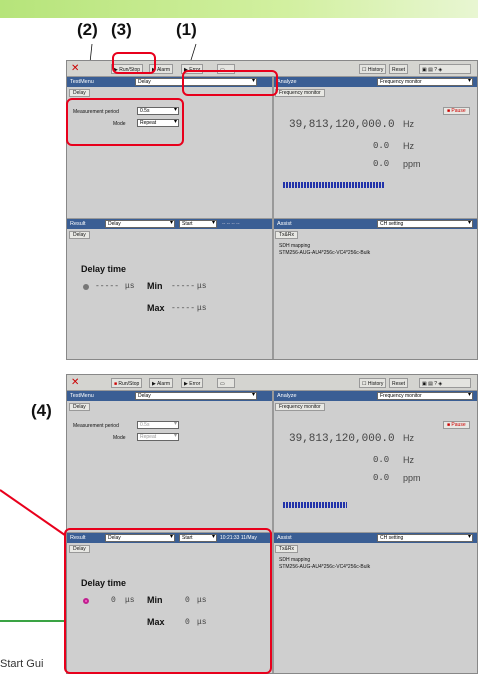  Describe the element at coordinates (226, 383) in the screenshot. I see `layout-icon: ▭` at that location.